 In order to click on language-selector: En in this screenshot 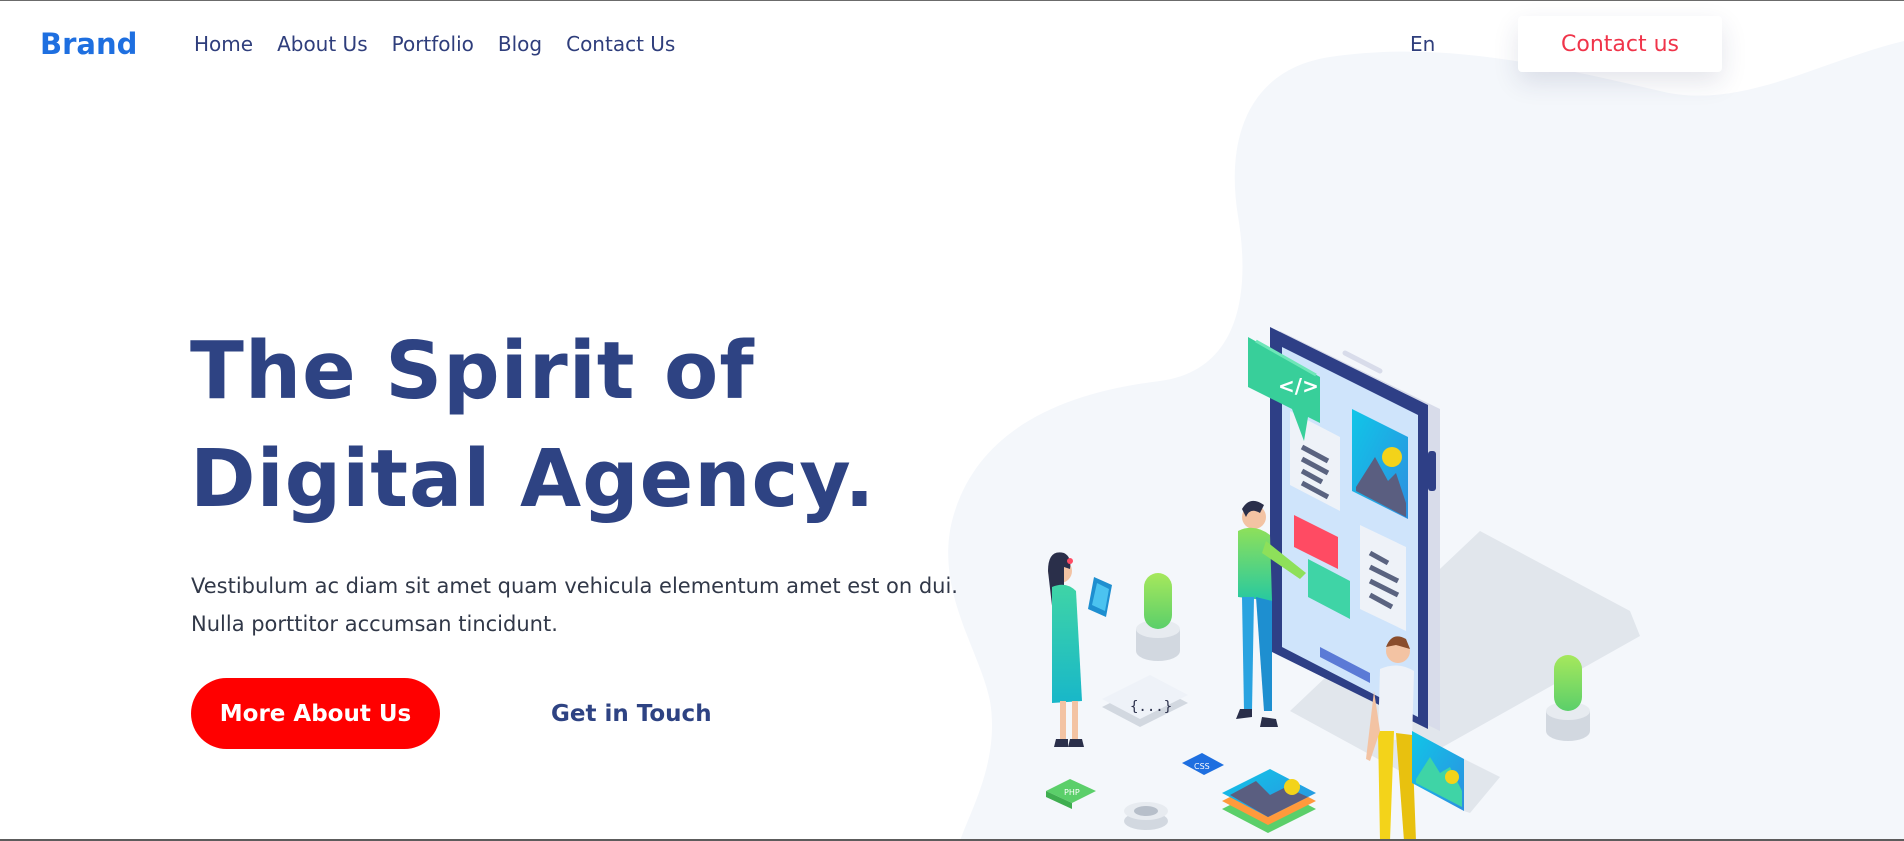, I will do `click(1422, 44)`.